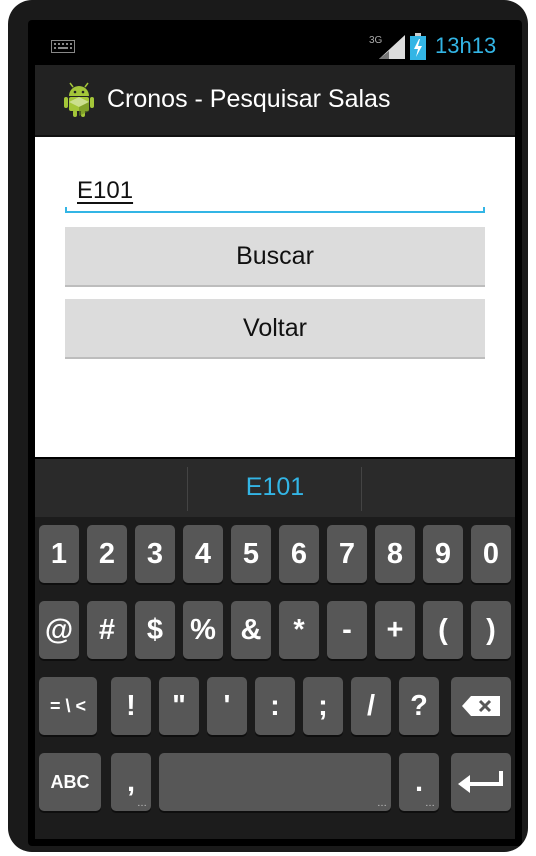 The image size is (536, 856). I want to click on key-open-paren: (, so click(443, 630).